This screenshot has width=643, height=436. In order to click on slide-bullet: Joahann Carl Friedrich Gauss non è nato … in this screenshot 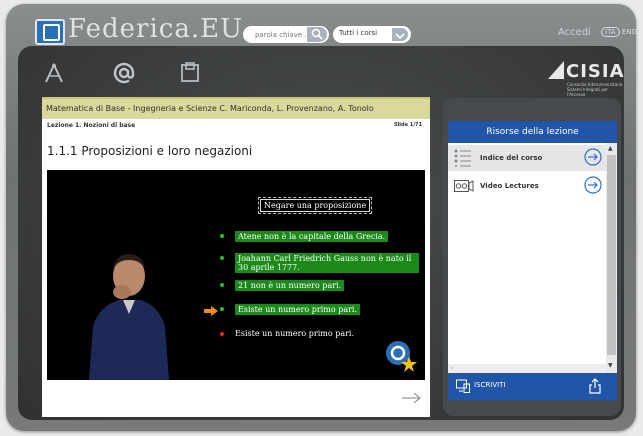, I will do `click(319, 263)`.